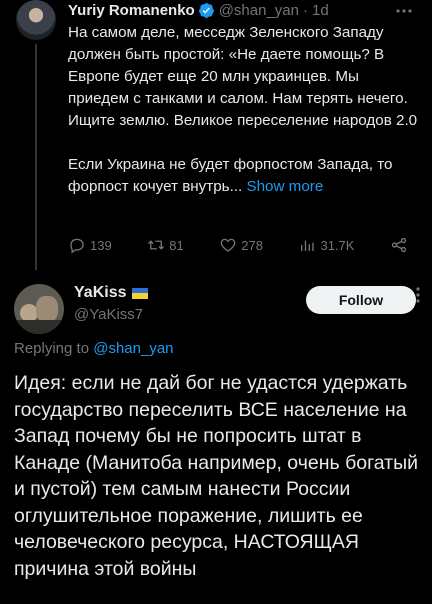 Image resolution: width=432 pixels, height=604 pixels. Describe the element at coordinates (52, 348) in the screenshot. I see `replying-prefix: Replying to` at that location.